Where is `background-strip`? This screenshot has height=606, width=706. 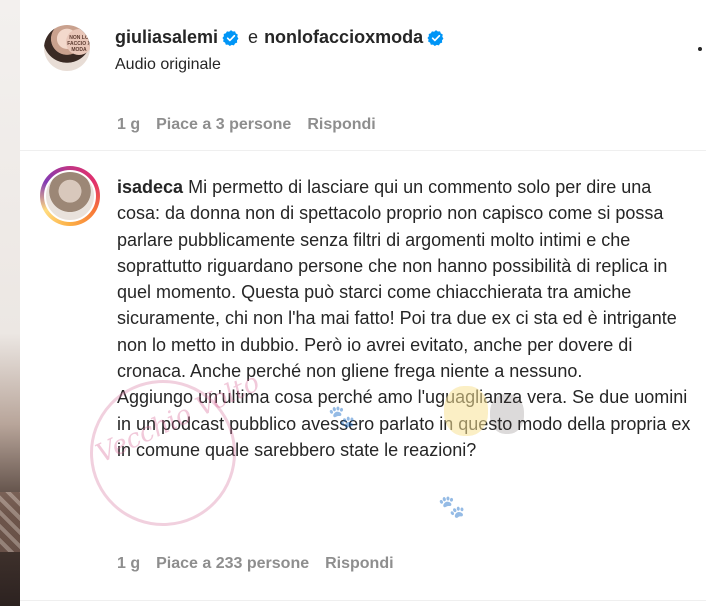
background-strip is located at coordinates (10, 303).